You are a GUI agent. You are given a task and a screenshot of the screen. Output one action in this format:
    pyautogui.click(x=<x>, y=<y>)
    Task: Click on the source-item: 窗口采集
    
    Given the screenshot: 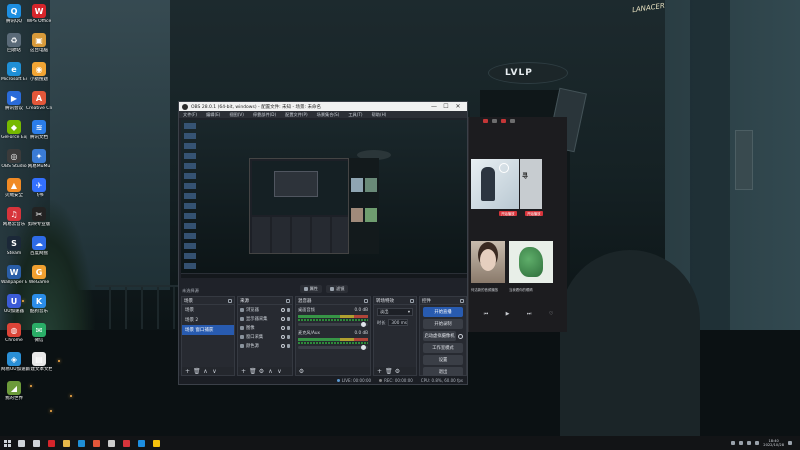 What is the action you would take?
    pyautogui.click(x=265, y=336)
    